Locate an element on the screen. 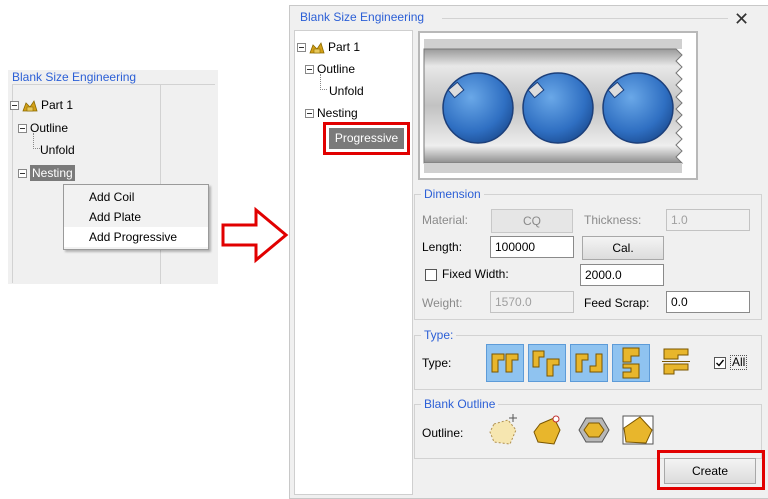 This screenshot has width=768, height=499. tree-part-label: Part 1 is located at coordinates (344, 47).